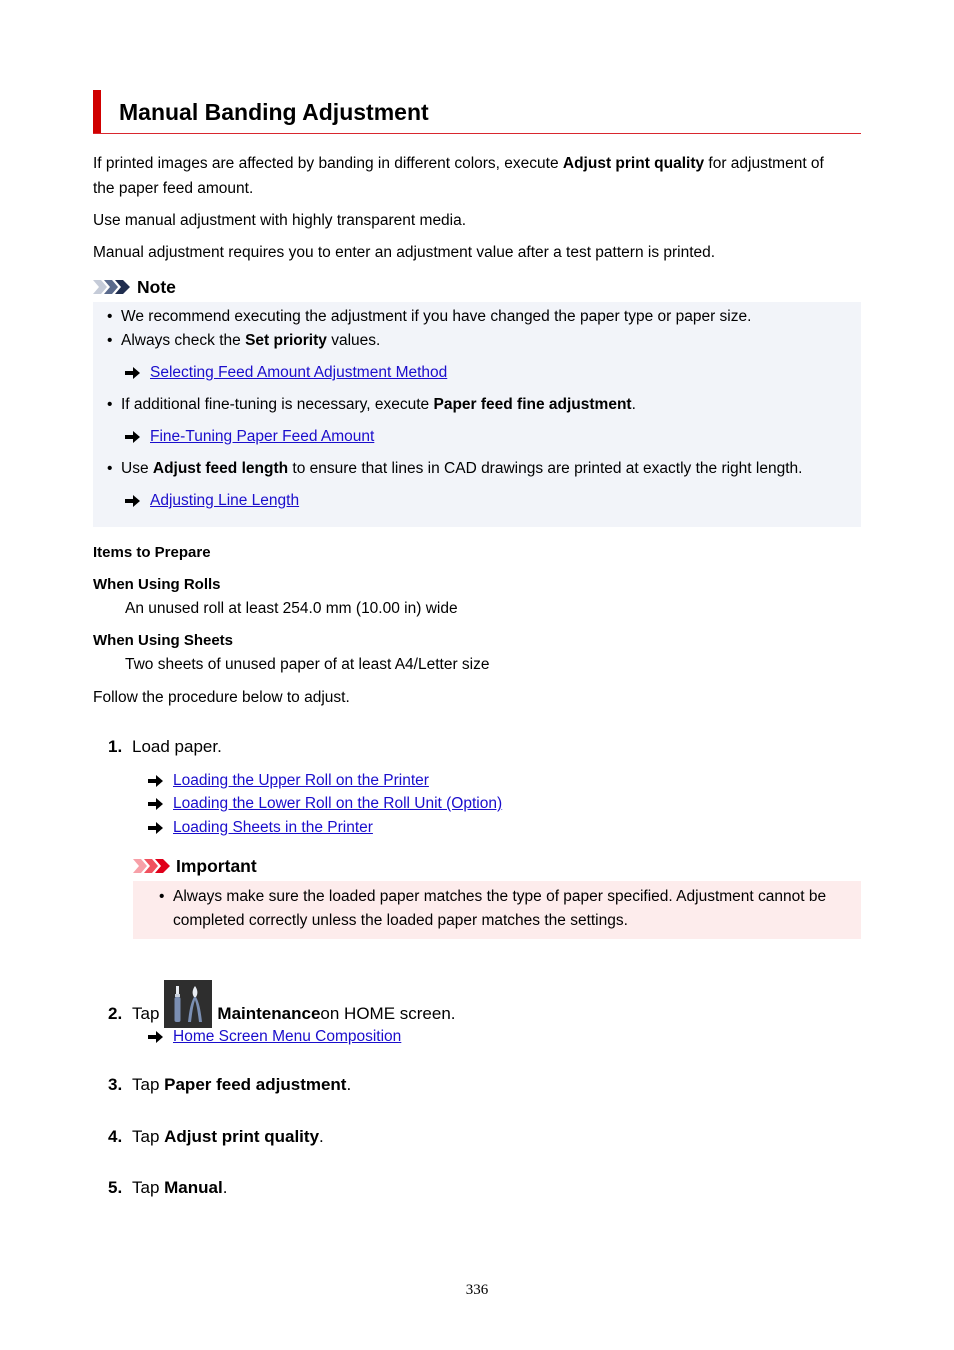 The height and width of the screenshot is (1350, 954). I want to click on link-adjusting-line-length: Adjusting Line Length, so click(224, 501).